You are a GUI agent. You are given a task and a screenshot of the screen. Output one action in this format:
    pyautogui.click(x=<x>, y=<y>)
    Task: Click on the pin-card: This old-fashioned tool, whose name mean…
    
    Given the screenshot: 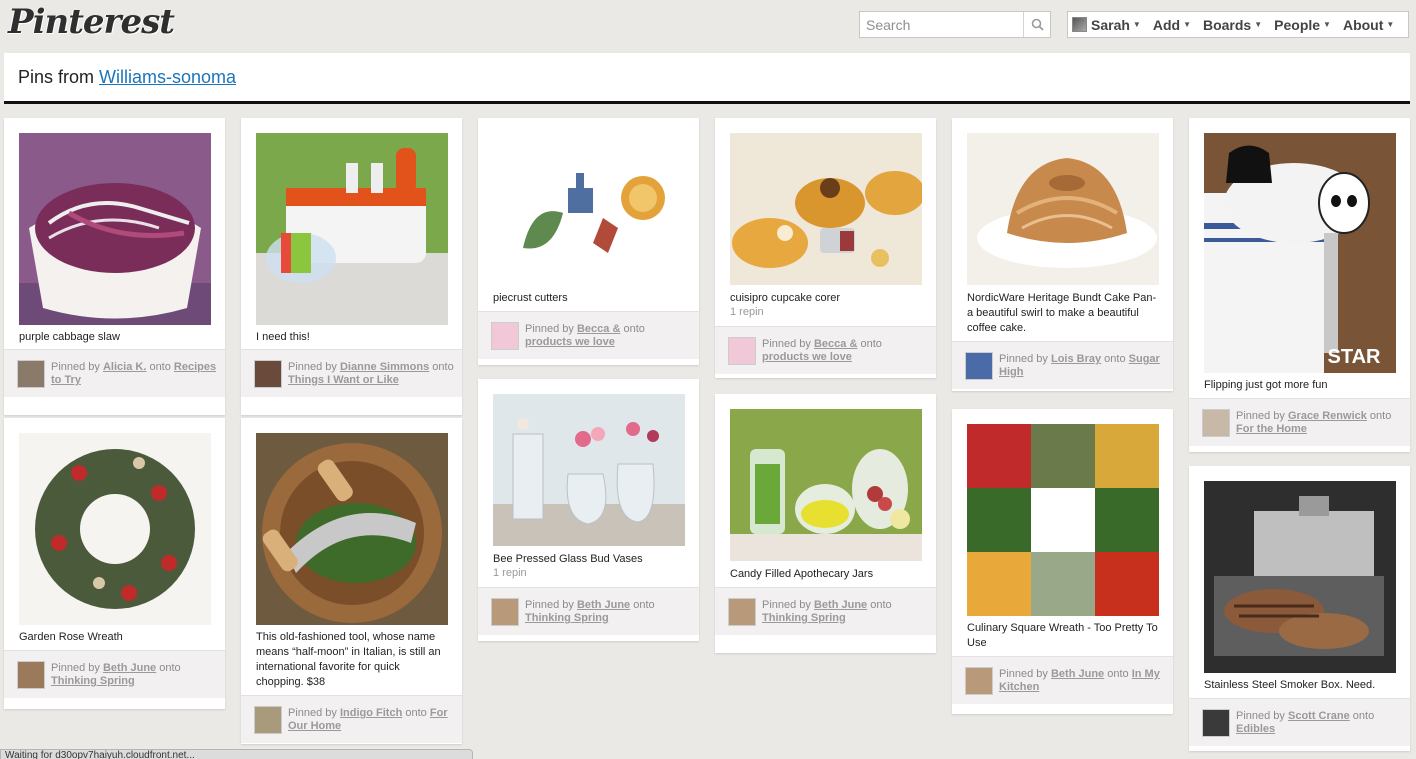 What is the action you would take?
    pyautogui.click(x=351, y=581)
    